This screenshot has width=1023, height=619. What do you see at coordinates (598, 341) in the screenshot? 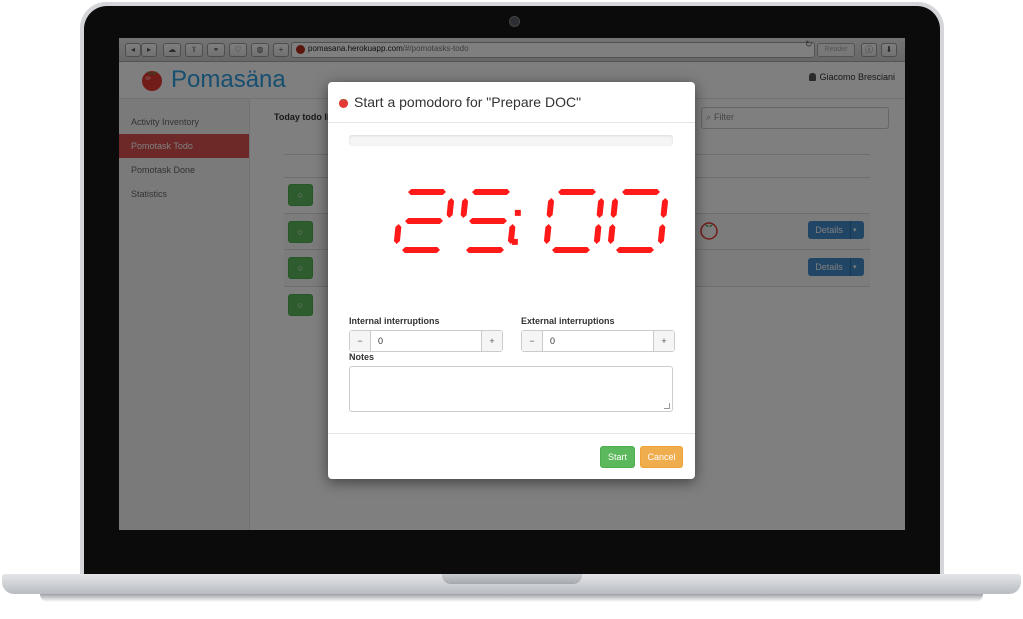
I see `external-interruptions-stepper: − 0 +` at bounding box center [598, 341].